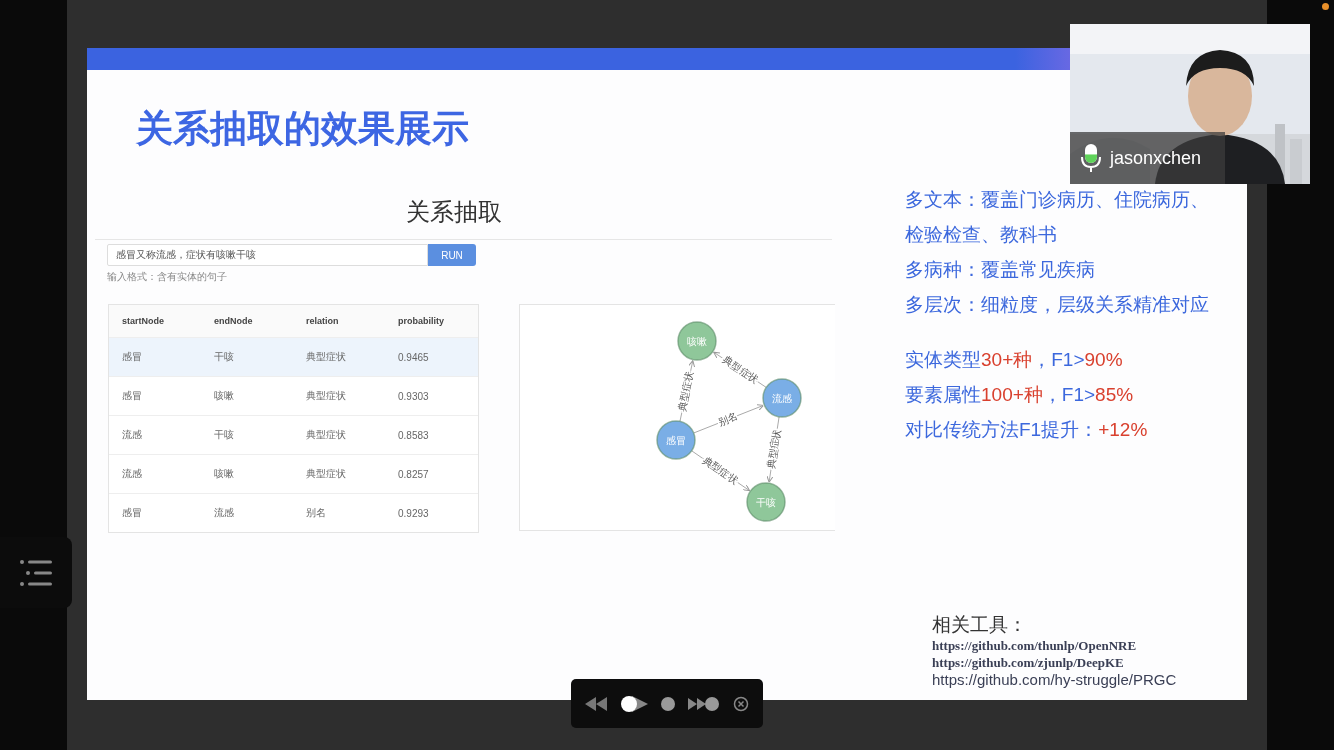 The image size is (1334, 750). I want to click on status-dot, so click(1325, 6).